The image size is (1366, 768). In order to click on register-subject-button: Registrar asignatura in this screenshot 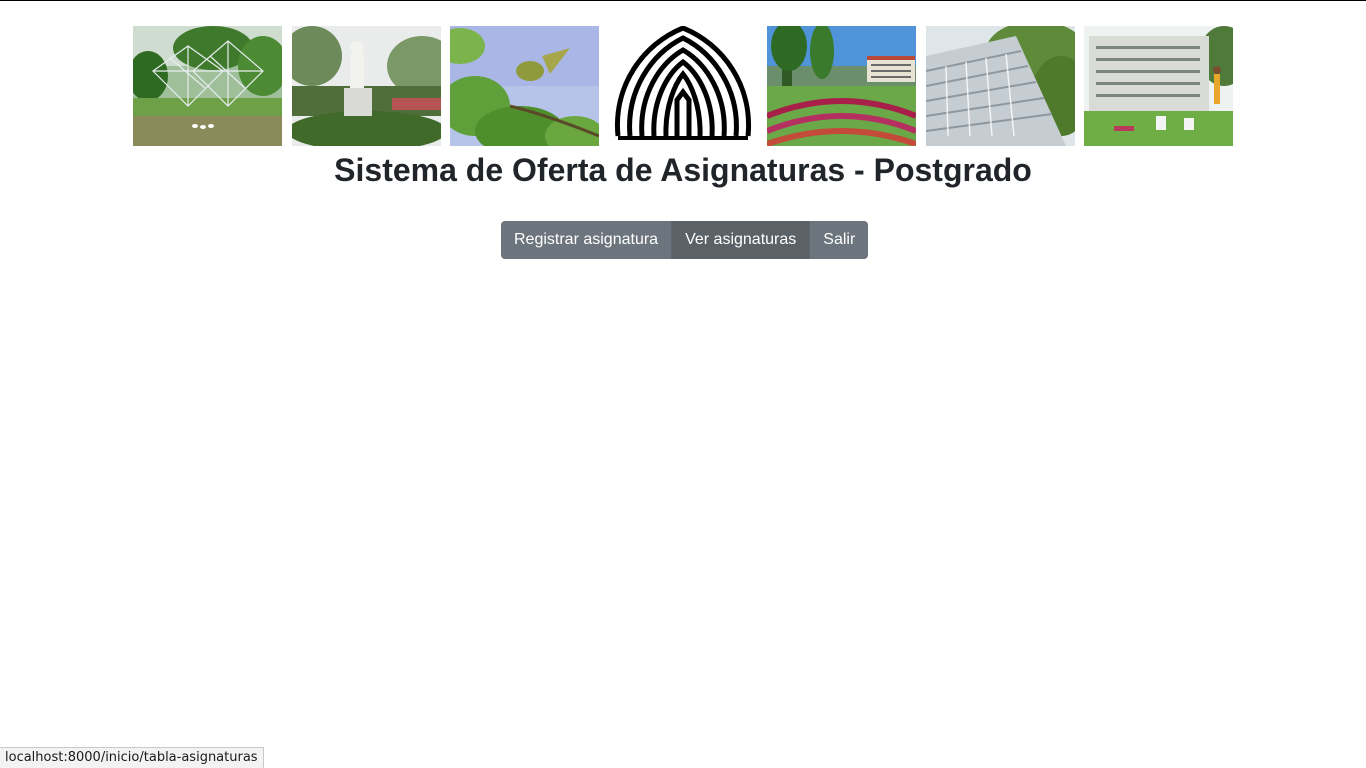, I will do `click(587, 240)`.